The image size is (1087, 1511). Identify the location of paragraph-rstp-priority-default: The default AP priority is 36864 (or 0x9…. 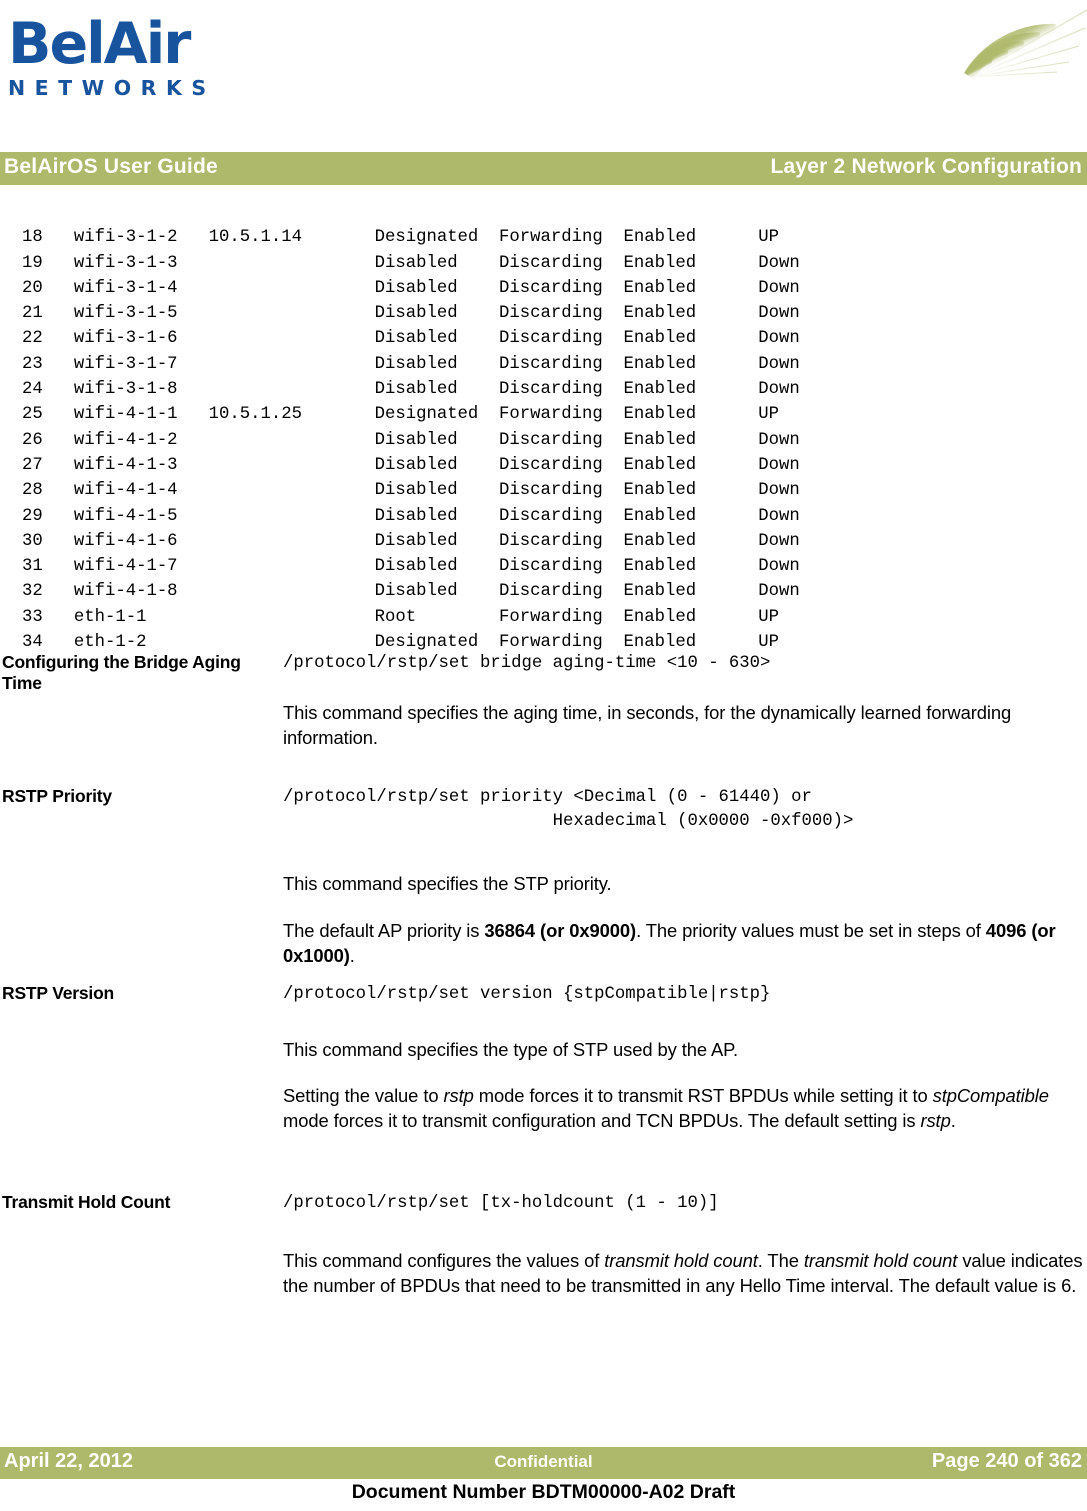
(669, 943).